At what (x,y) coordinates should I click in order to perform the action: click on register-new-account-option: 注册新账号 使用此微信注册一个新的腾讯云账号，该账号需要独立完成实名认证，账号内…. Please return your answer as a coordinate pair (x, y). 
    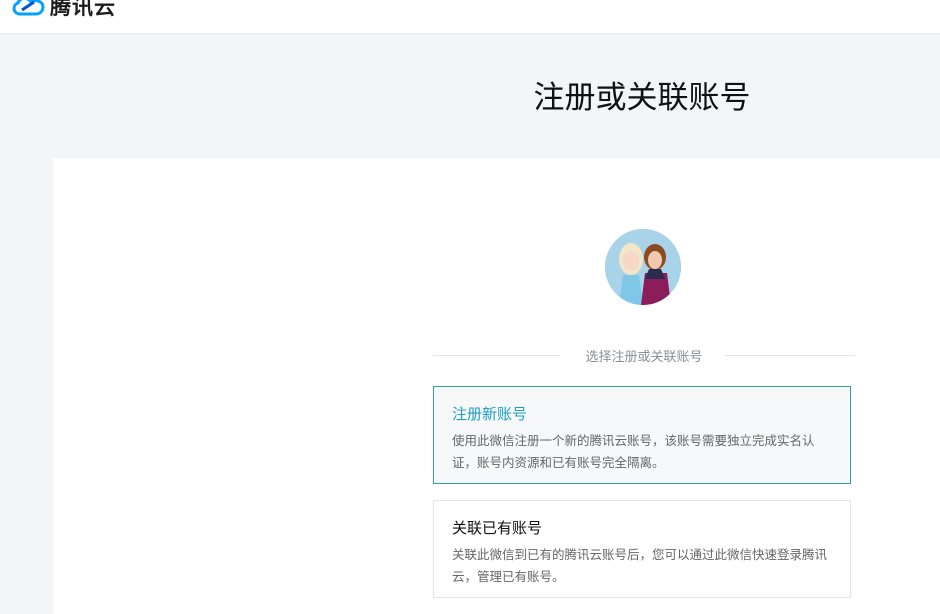
    Looking at the image, I should click on (642, 435).